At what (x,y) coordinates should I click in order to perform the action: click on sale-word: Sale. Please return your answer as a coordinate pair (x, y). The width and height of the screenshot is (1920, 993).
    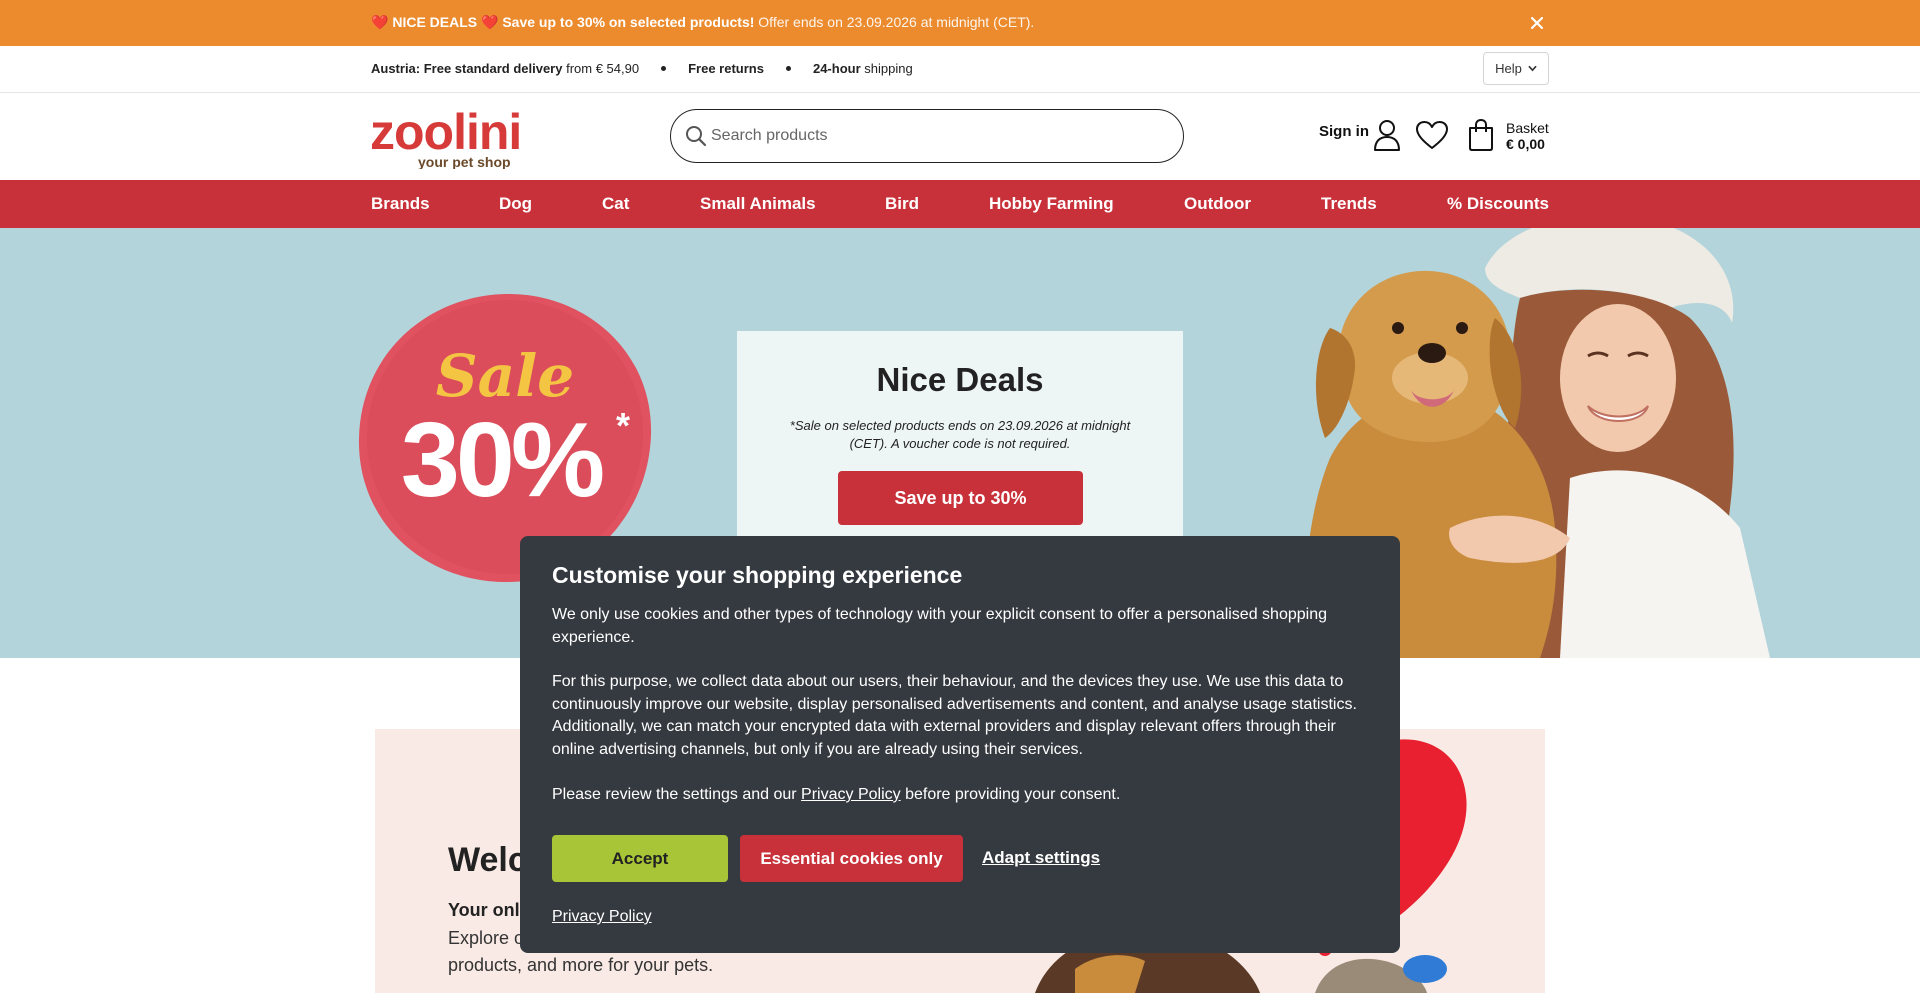
    Looking at the image, I should click on (505, 376).